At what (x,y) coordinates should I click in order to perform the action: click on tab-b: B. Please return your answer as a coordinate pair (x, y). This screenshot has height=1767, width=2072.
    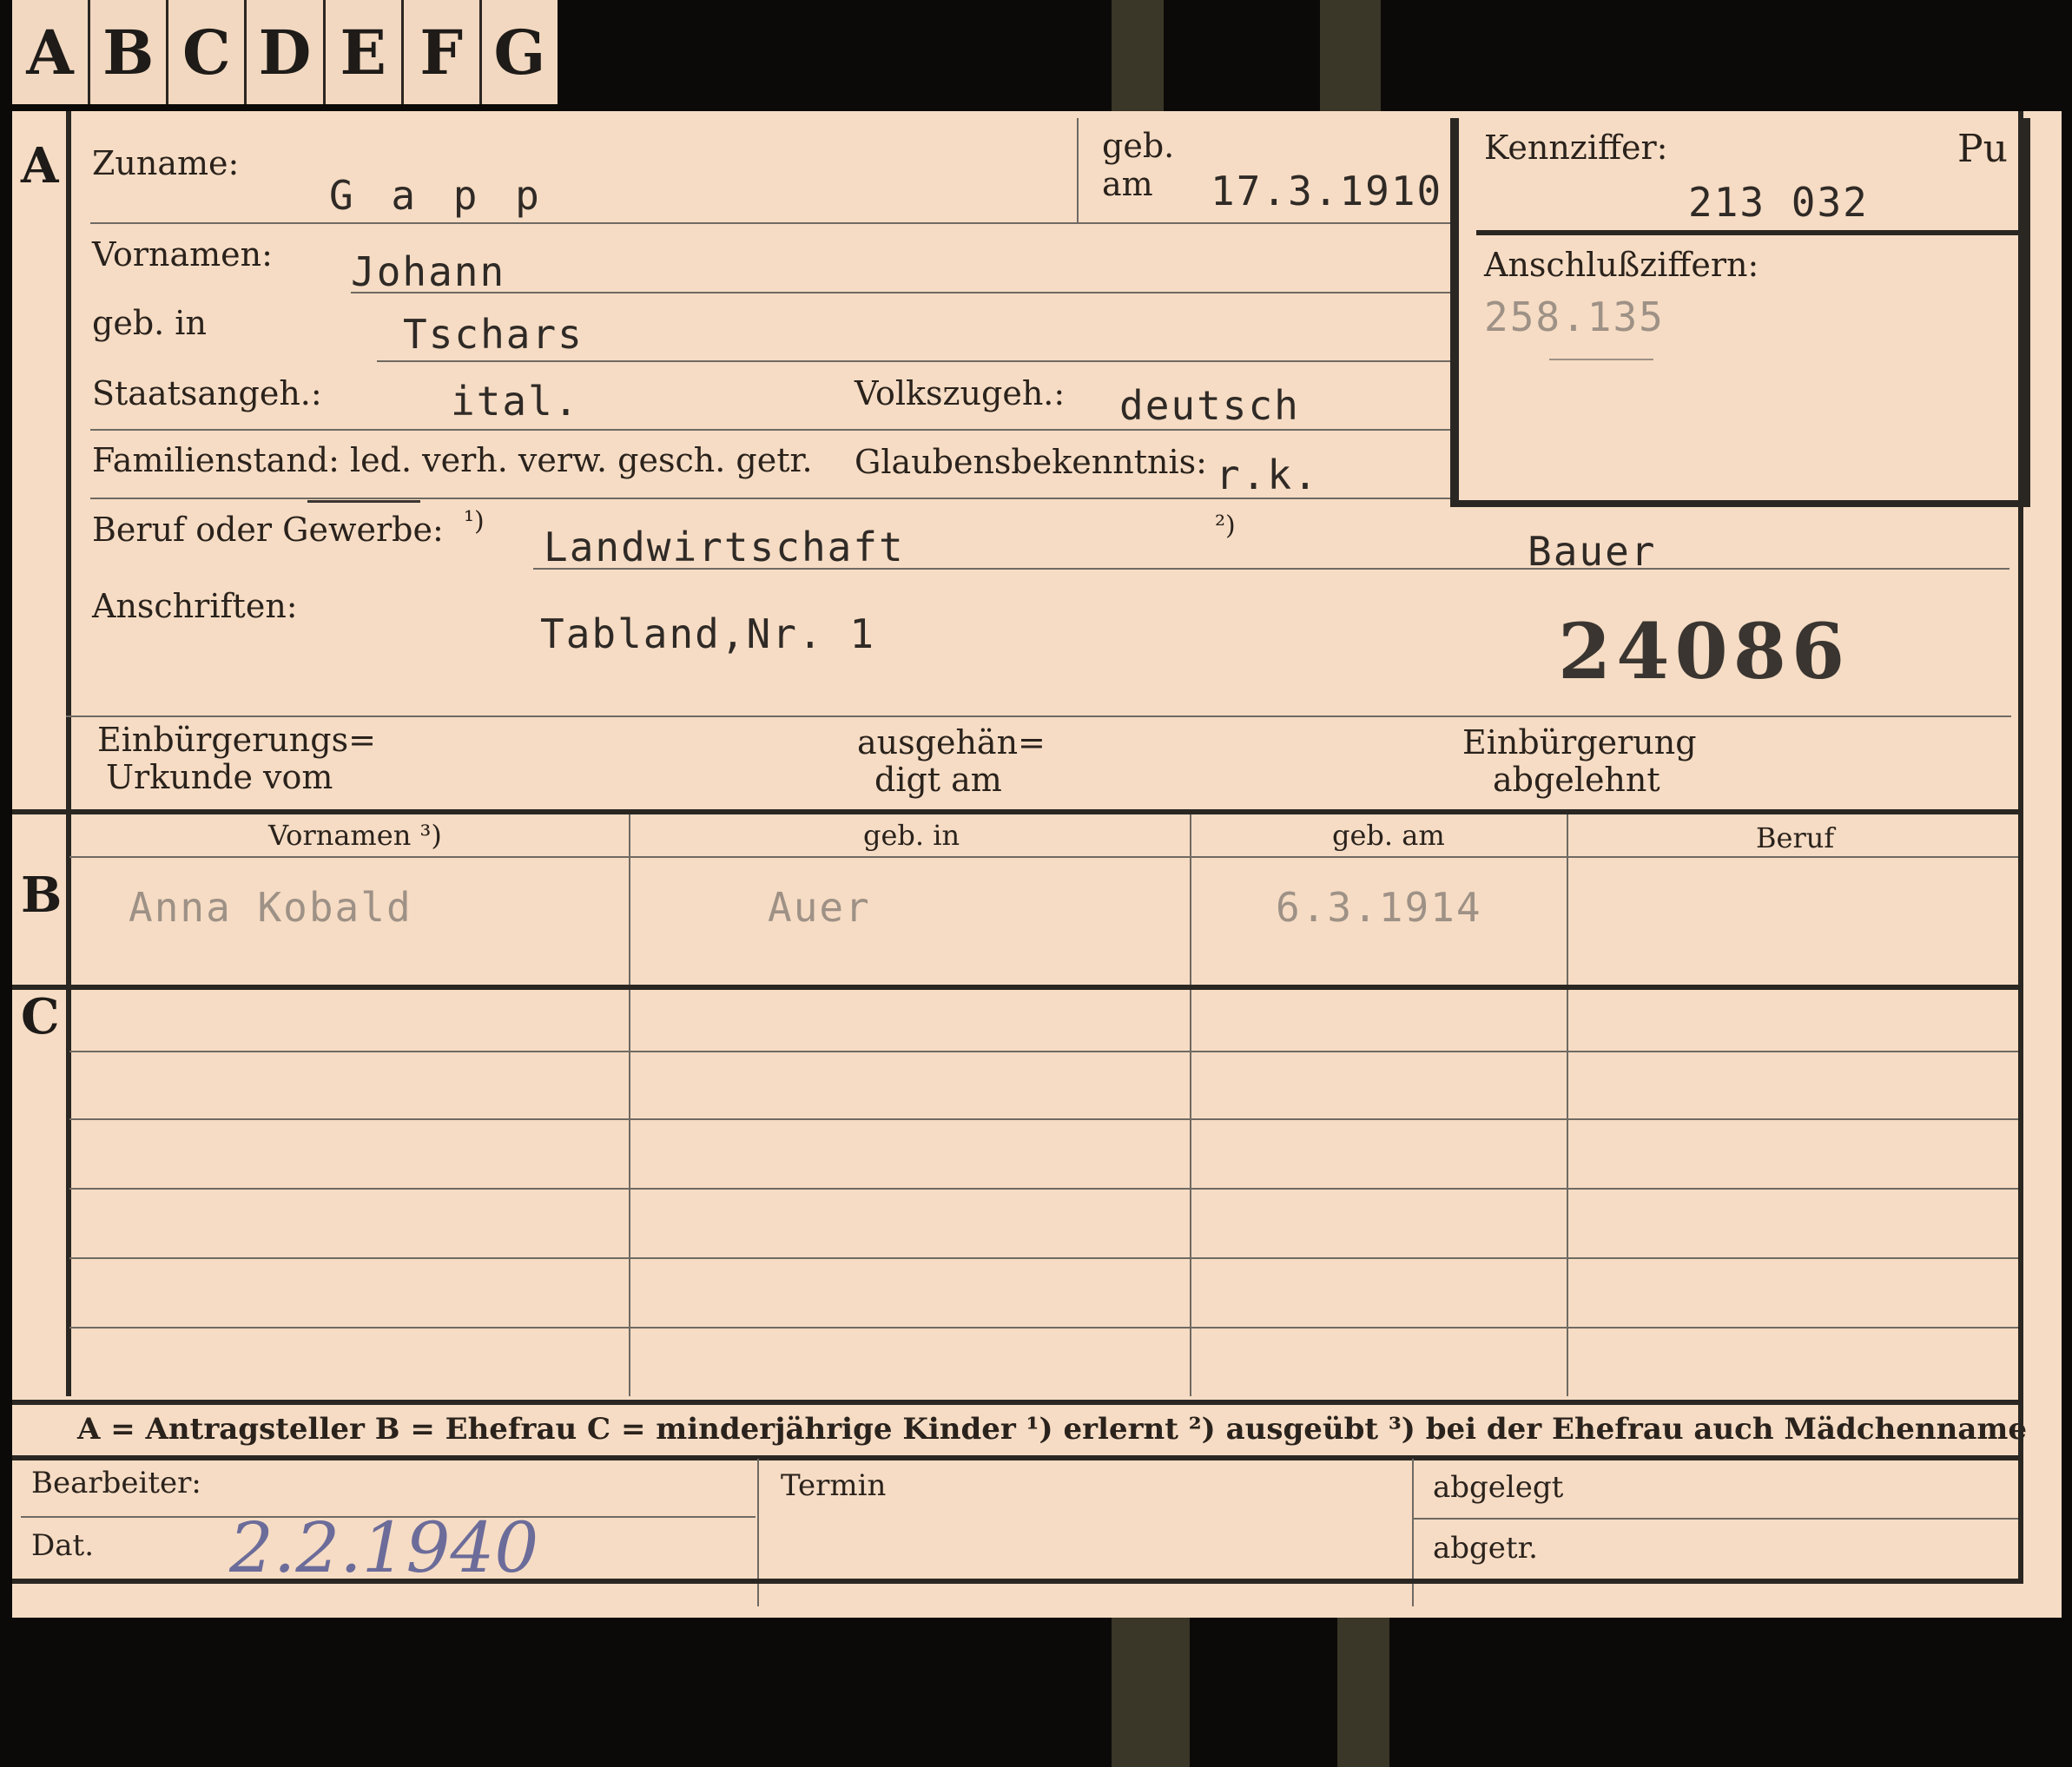
    Looking at the image, I should click on (129, 52).